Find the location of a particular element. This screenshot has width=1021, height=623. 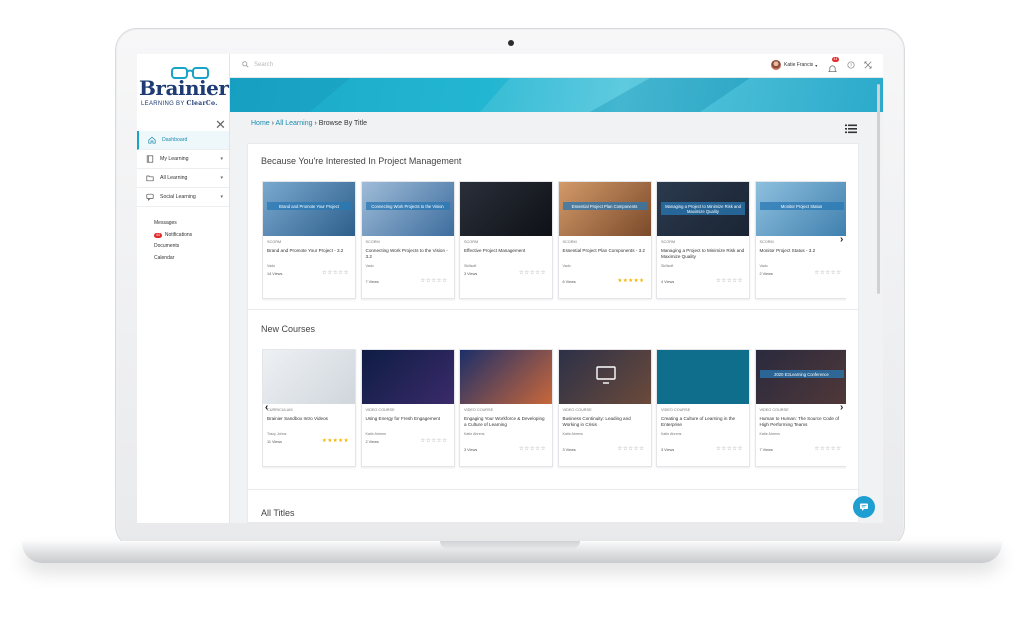

brainier-logo: Brainier LEARNING BY ClearCo. is located at coordinates (184, 87).